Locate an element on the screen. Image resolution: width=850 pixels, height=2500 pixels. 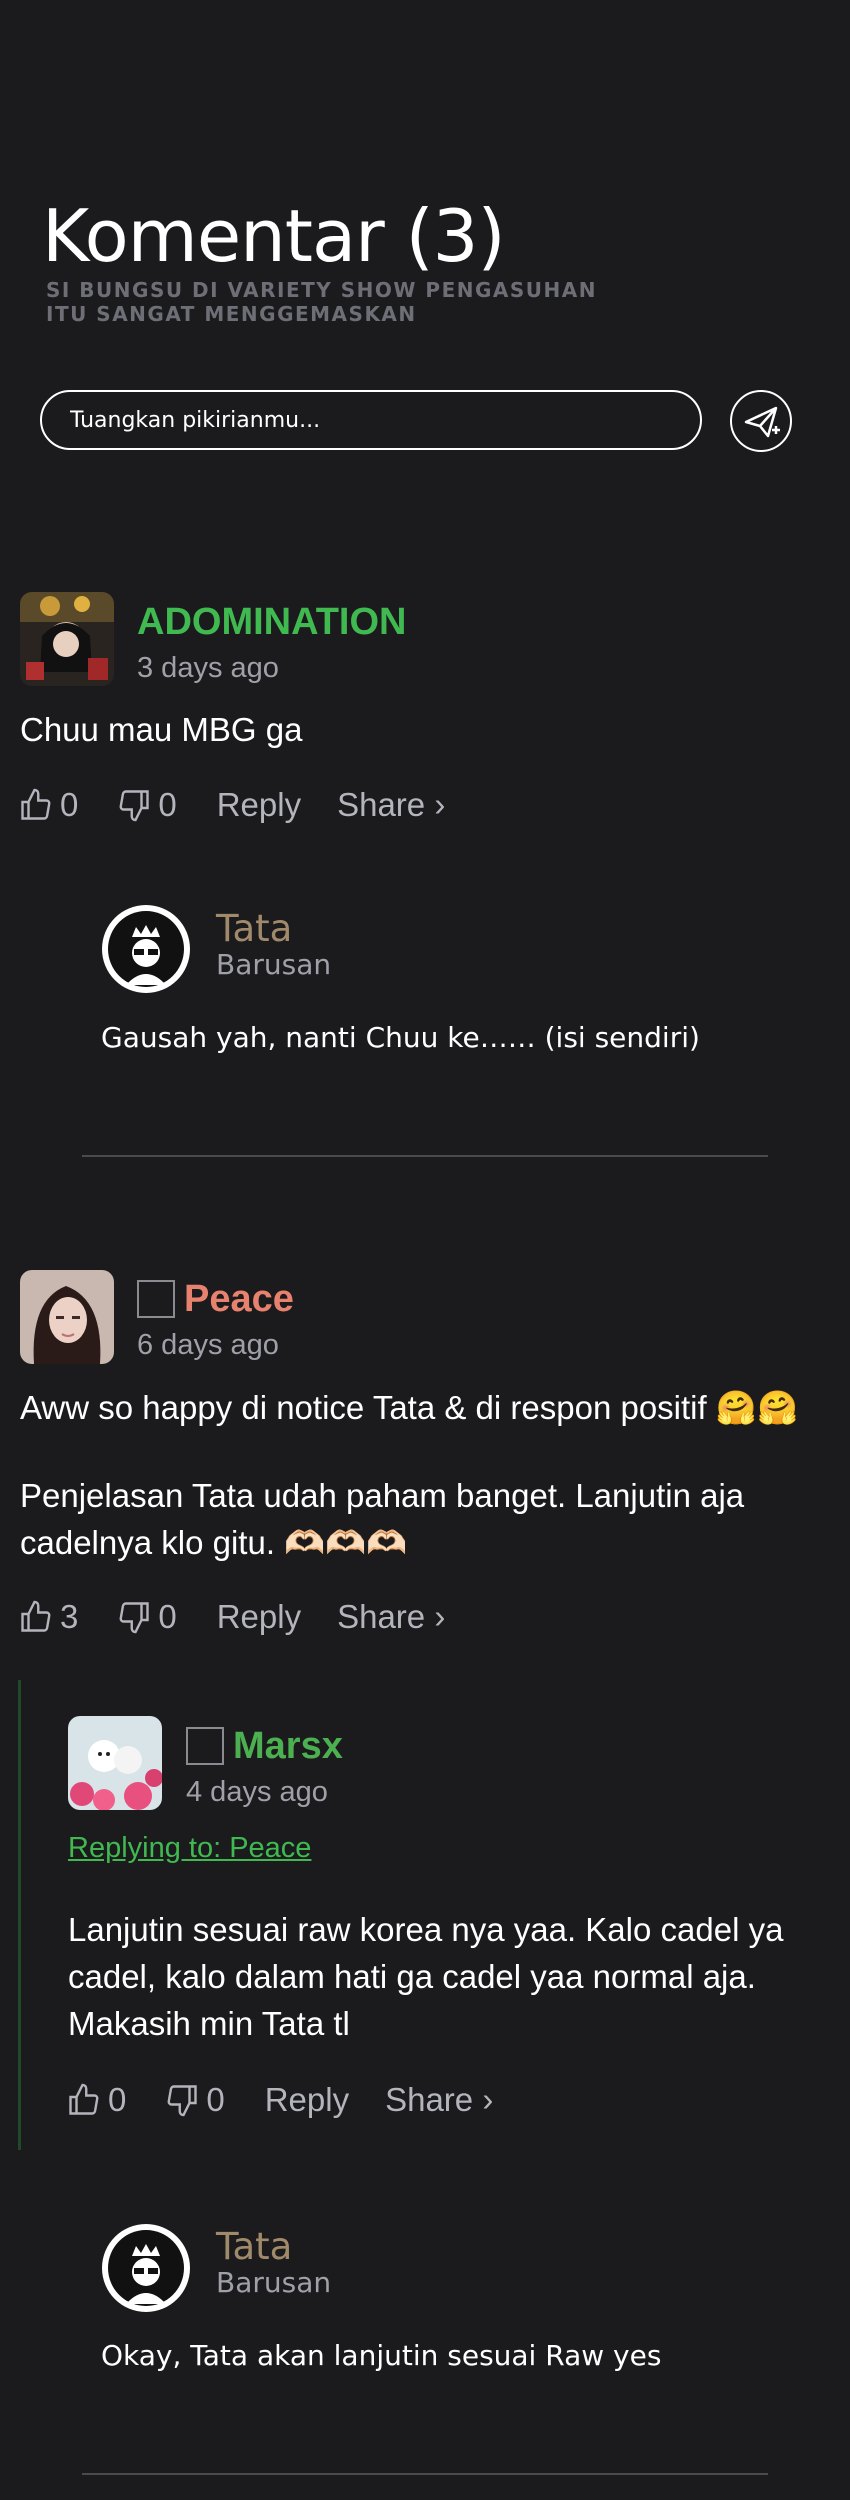
reply-actions: 0 0 Reply Share › is located at coordinates (279, 2100).